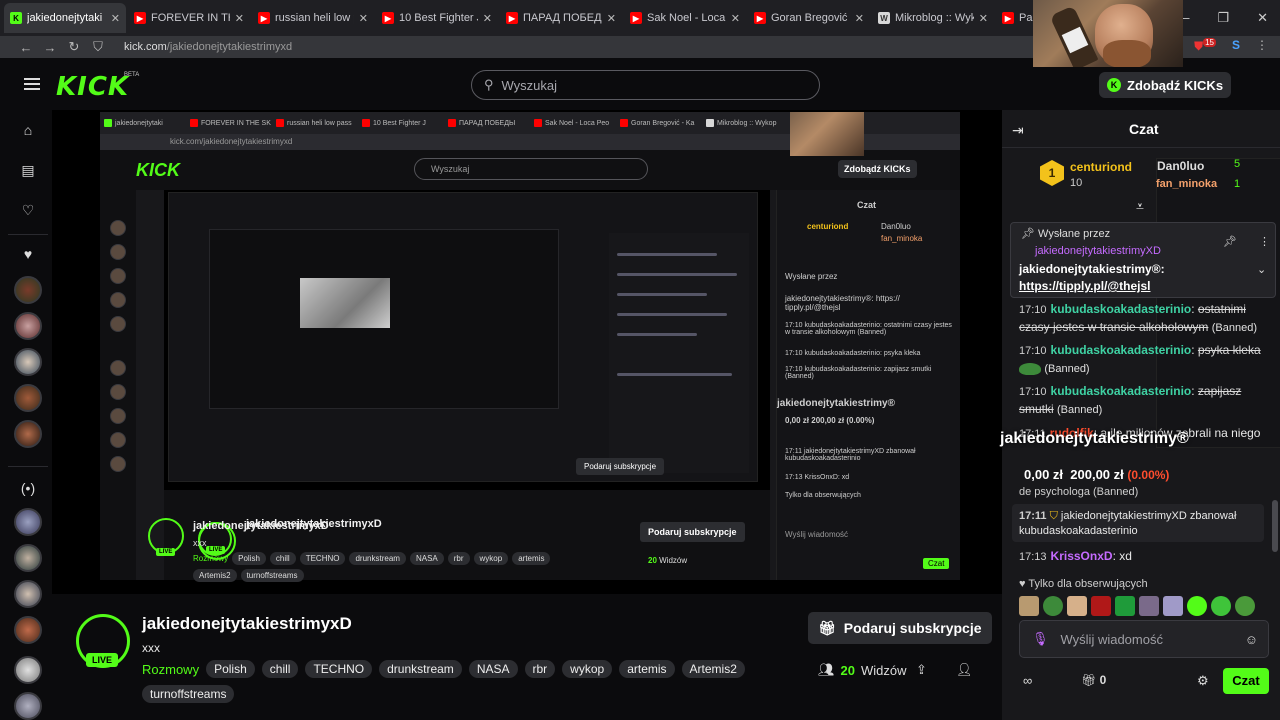  Describe the element at coordinates (158, 170) in the screenshot. I see `nested-logo: KICK` at that location.